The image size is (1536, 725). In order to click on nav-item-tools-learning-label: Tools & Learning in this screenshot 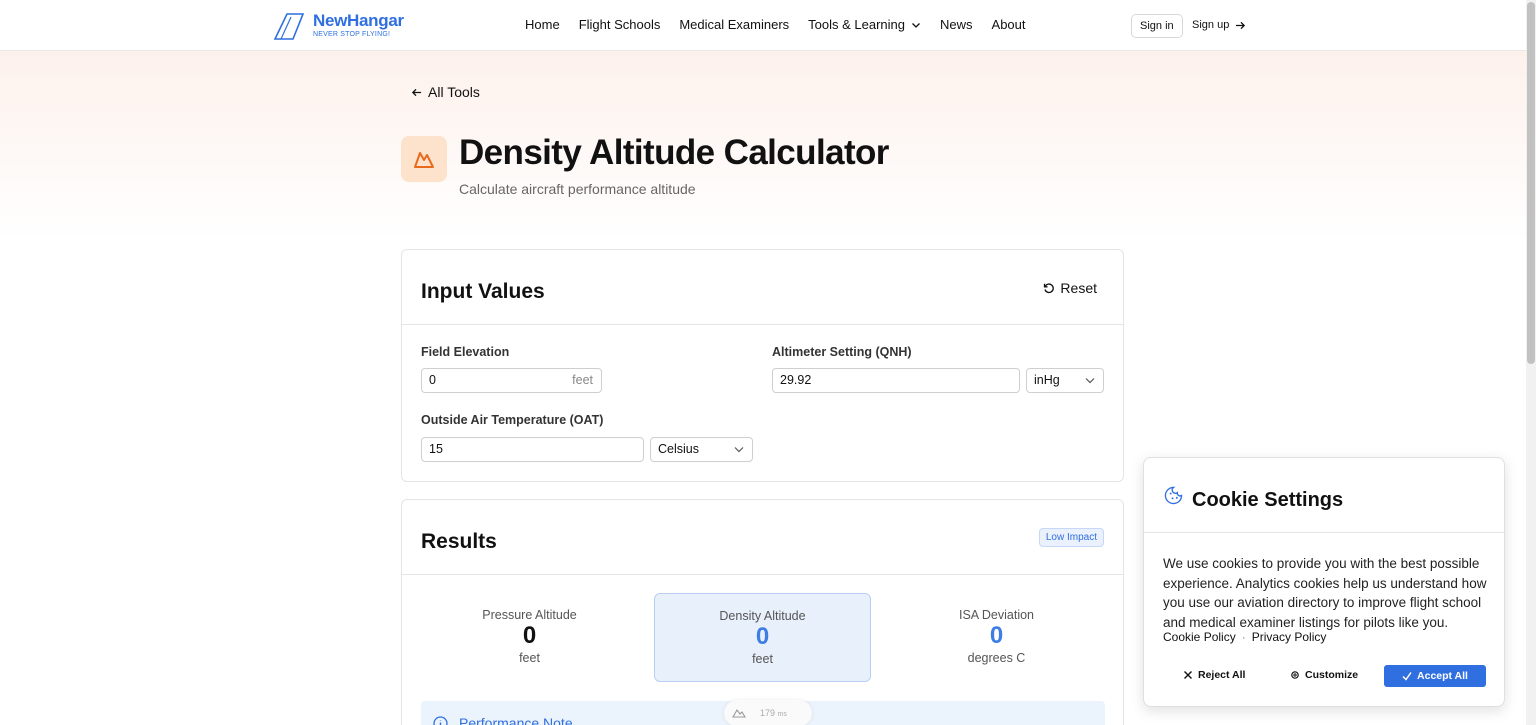, I will do `click(857, 24)`.